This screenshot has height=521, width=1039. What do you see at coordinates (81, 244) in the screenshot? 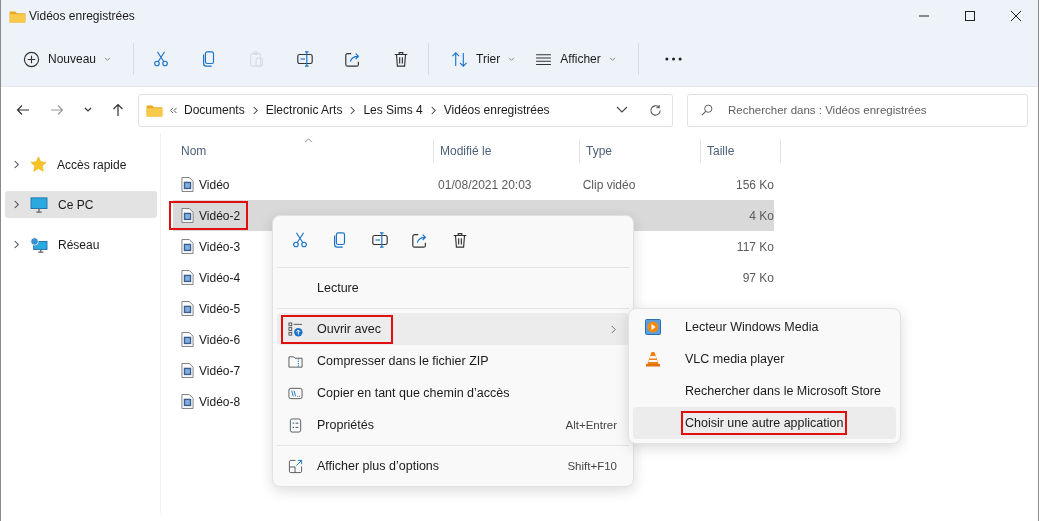
I see `sidebar-item: Réseau` at bounding box center [81, 244].